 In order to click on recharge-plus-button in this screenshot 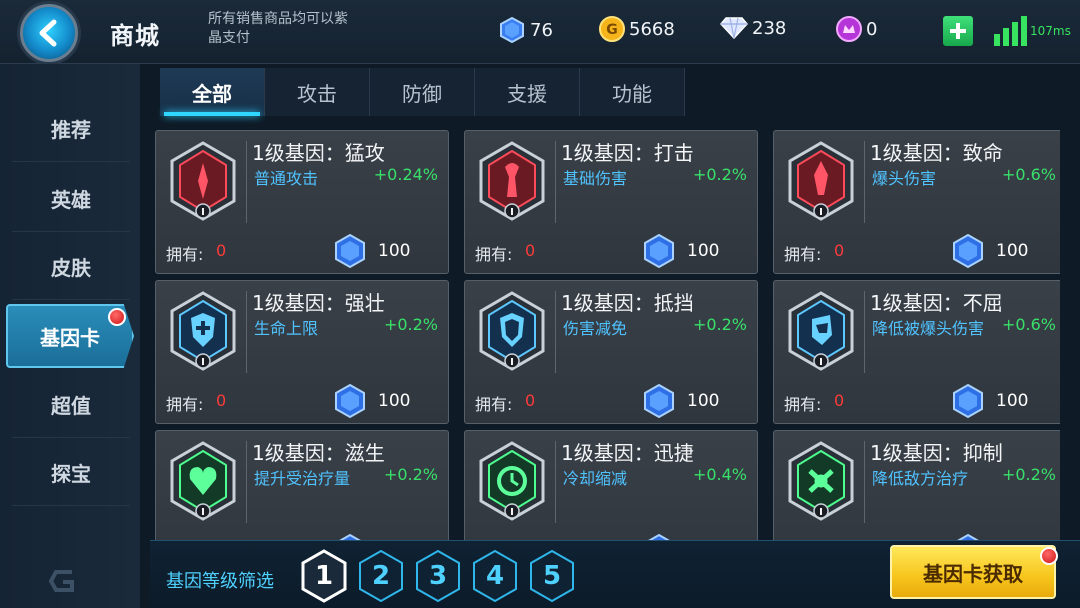, I will do `click(958, 31)`.